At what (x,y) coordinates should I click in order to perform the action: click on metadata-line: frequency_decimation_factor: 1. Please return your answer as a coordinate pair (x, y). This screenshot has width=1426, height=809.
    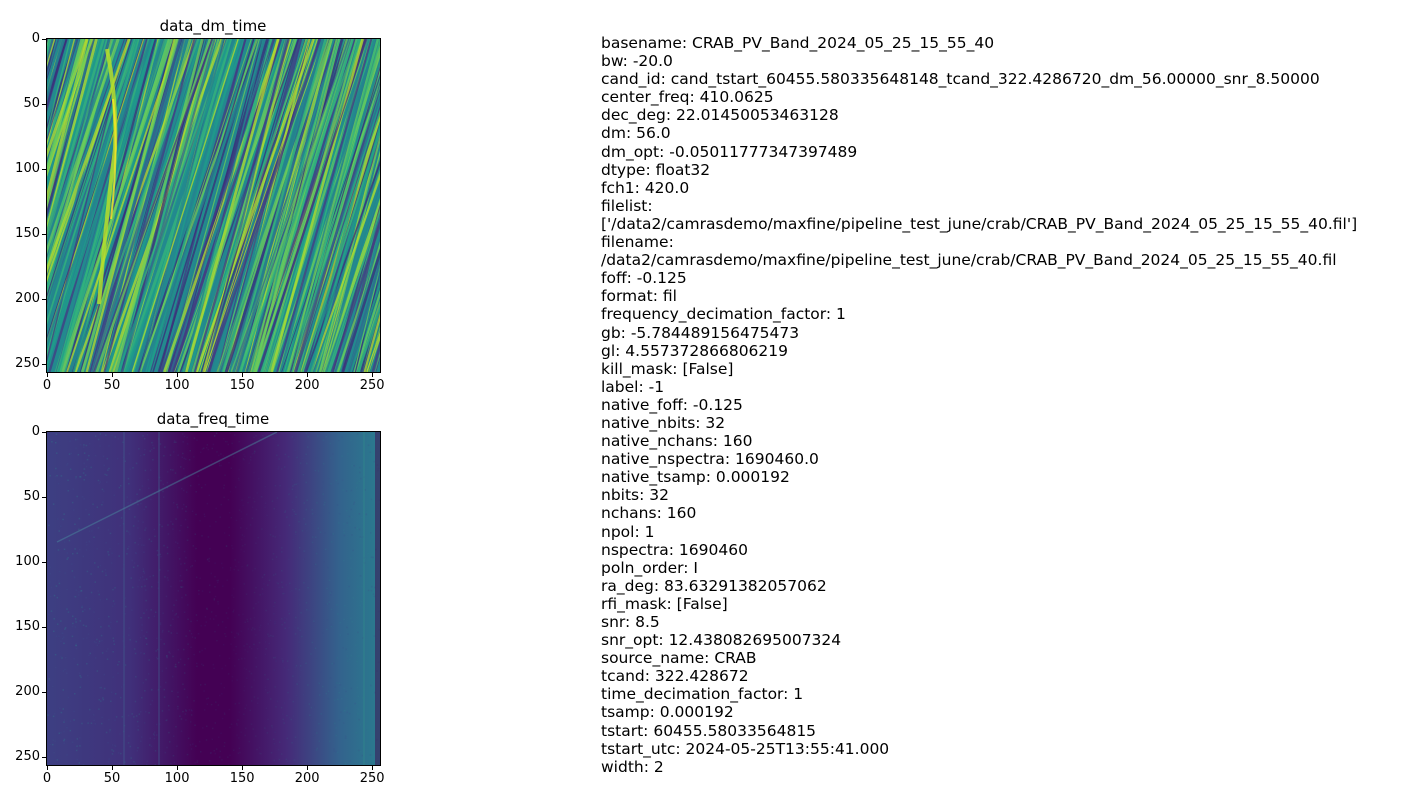
    Looking at the image, I should click on (723, 314).